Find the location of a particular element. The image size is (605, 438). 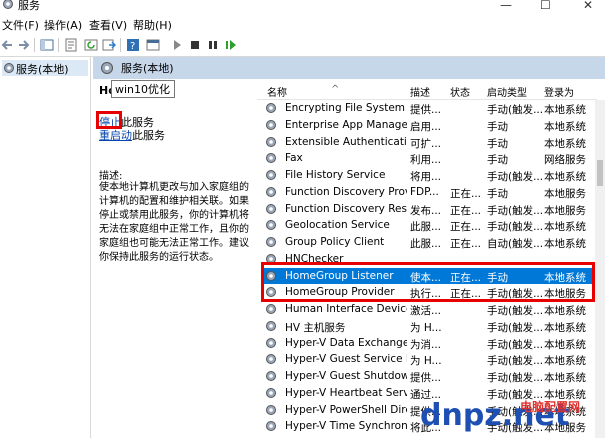

toolbar: ? is located at coordinates (302, 45).